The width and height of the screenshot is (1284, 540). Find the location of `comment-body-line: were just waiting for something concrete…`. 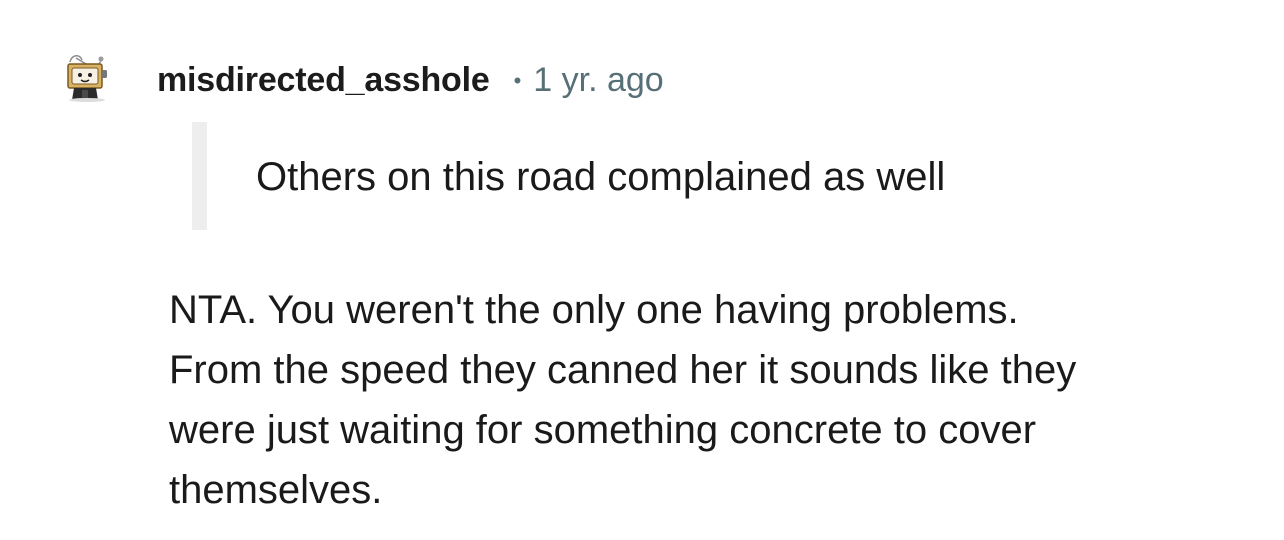

comment-body-line: were just waiting for something concrete… is located at coordinates (603, 430).